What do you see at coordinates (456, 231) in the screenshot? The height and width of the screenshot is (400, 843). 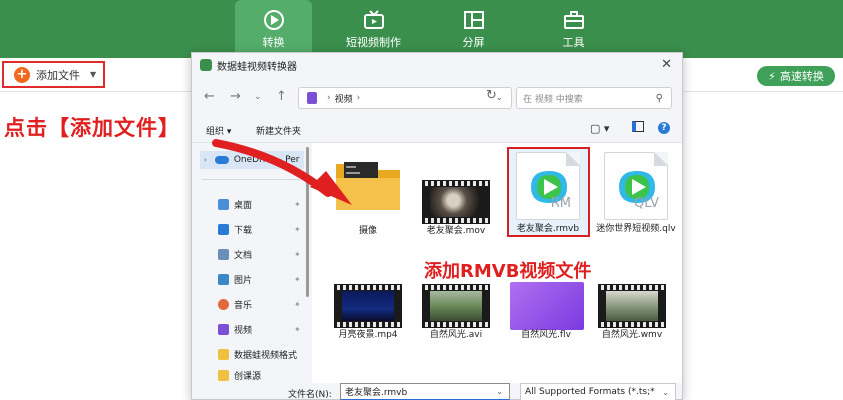 I see `file-name: 老友聚会.mov` at bounding box center [456, 231].